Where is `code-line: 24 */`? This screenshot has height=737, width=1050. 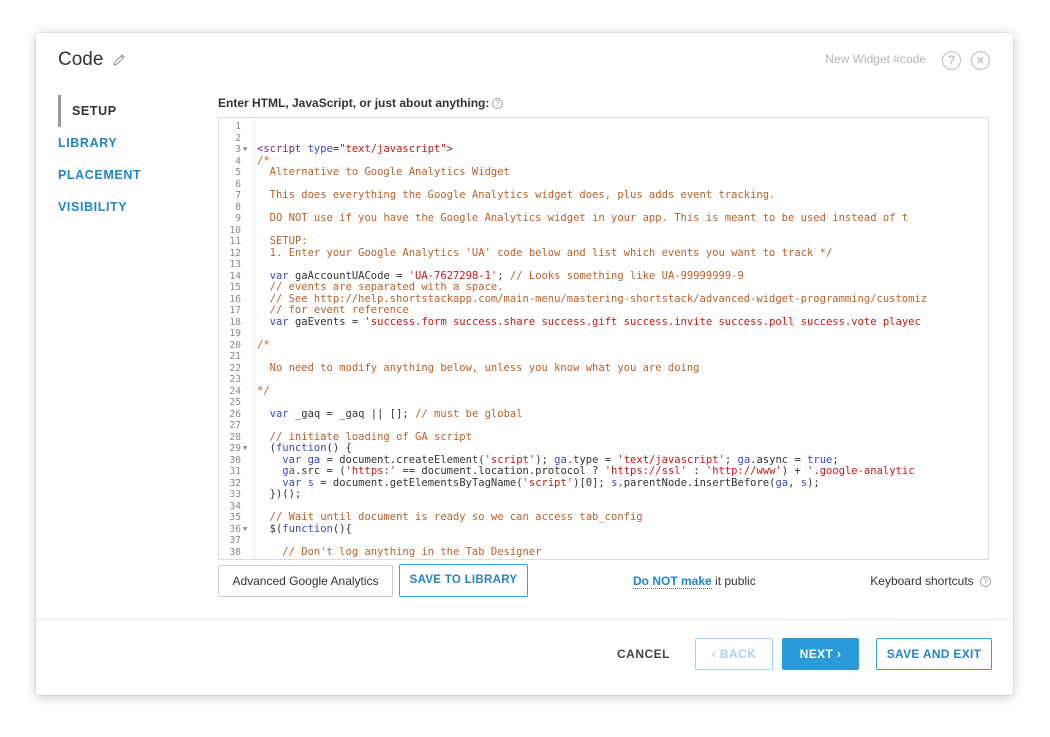
code-line: 24 */ is located at coordinates (603, 391).